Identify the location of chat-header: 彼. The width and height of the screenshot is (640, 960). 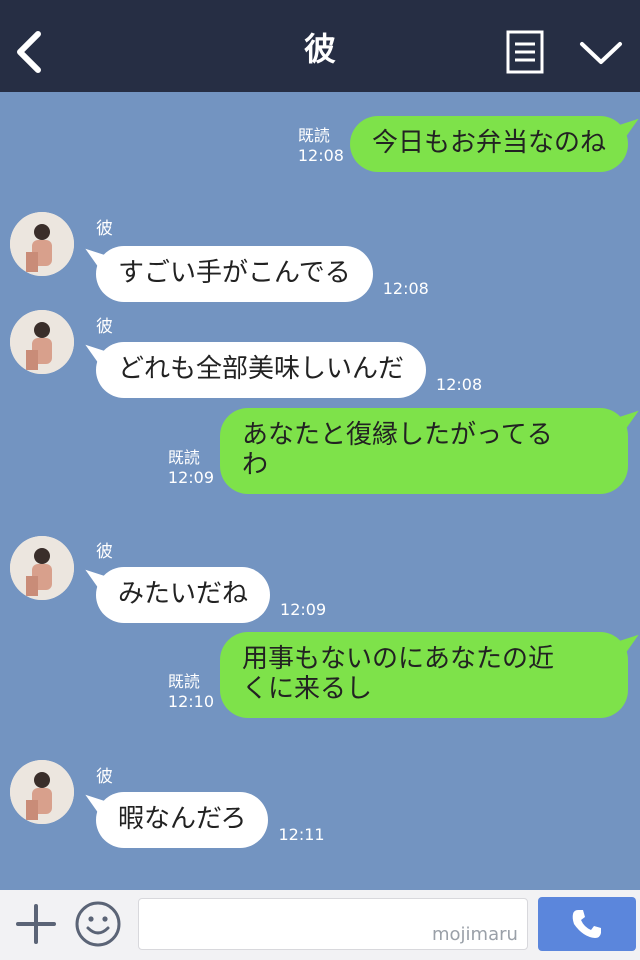
(320, 46).